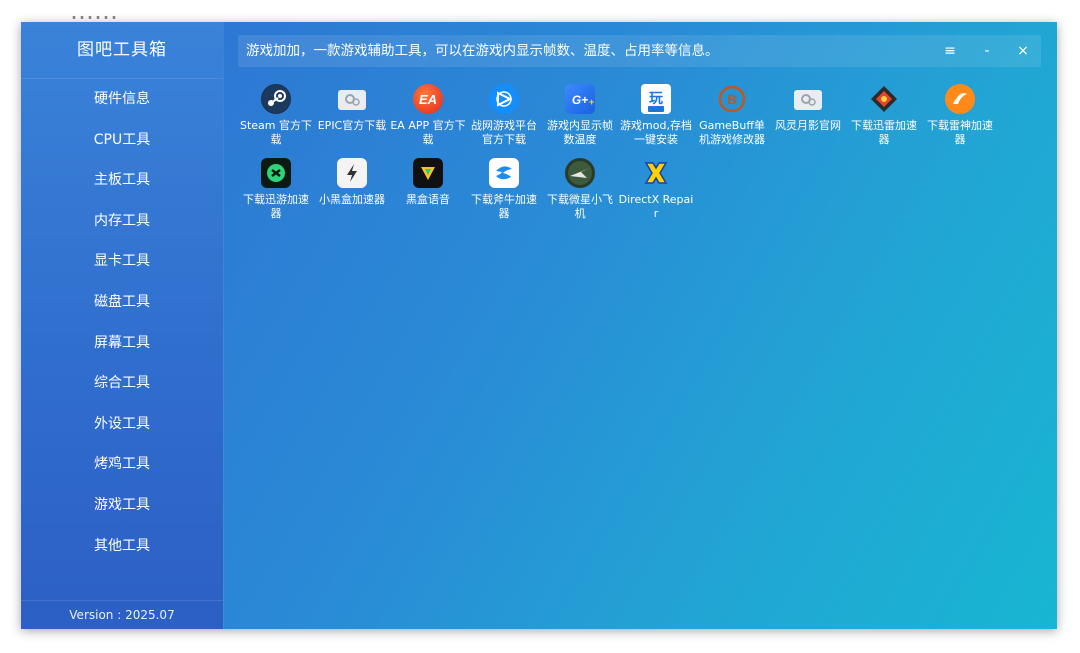 This screenshot has width=1080, height=653. I want to click on steam-icon, so click(276, 99).